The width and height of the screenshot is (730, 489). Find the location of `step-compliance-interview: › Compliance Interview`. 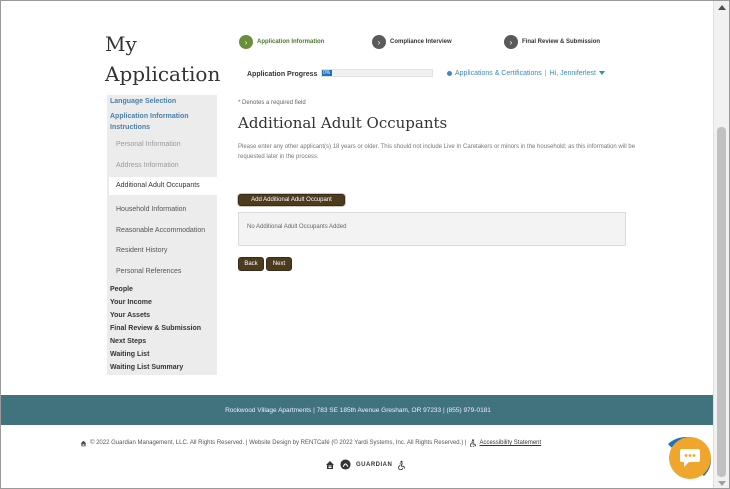

step-compliance-interview: › Compliance Interview is located at coordinates (412, 42).